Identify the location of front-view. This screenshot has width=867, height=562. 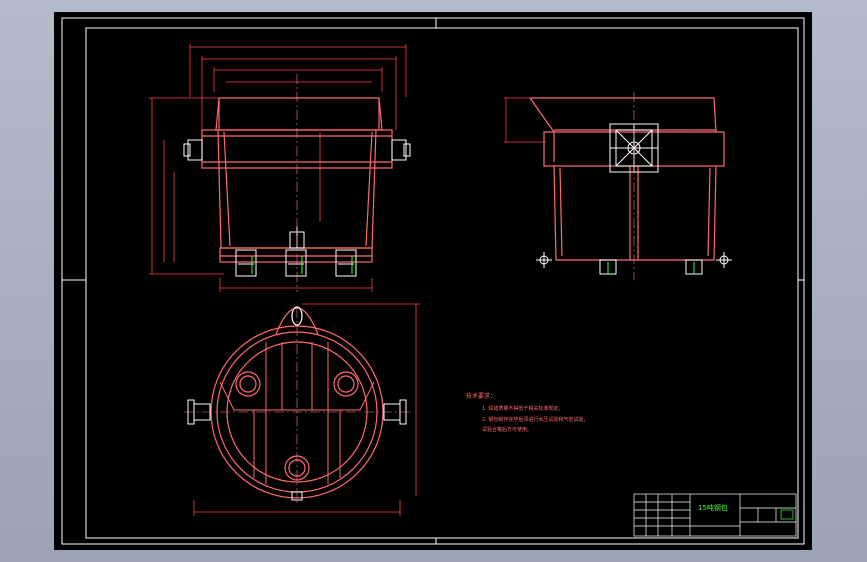
(280, 168).